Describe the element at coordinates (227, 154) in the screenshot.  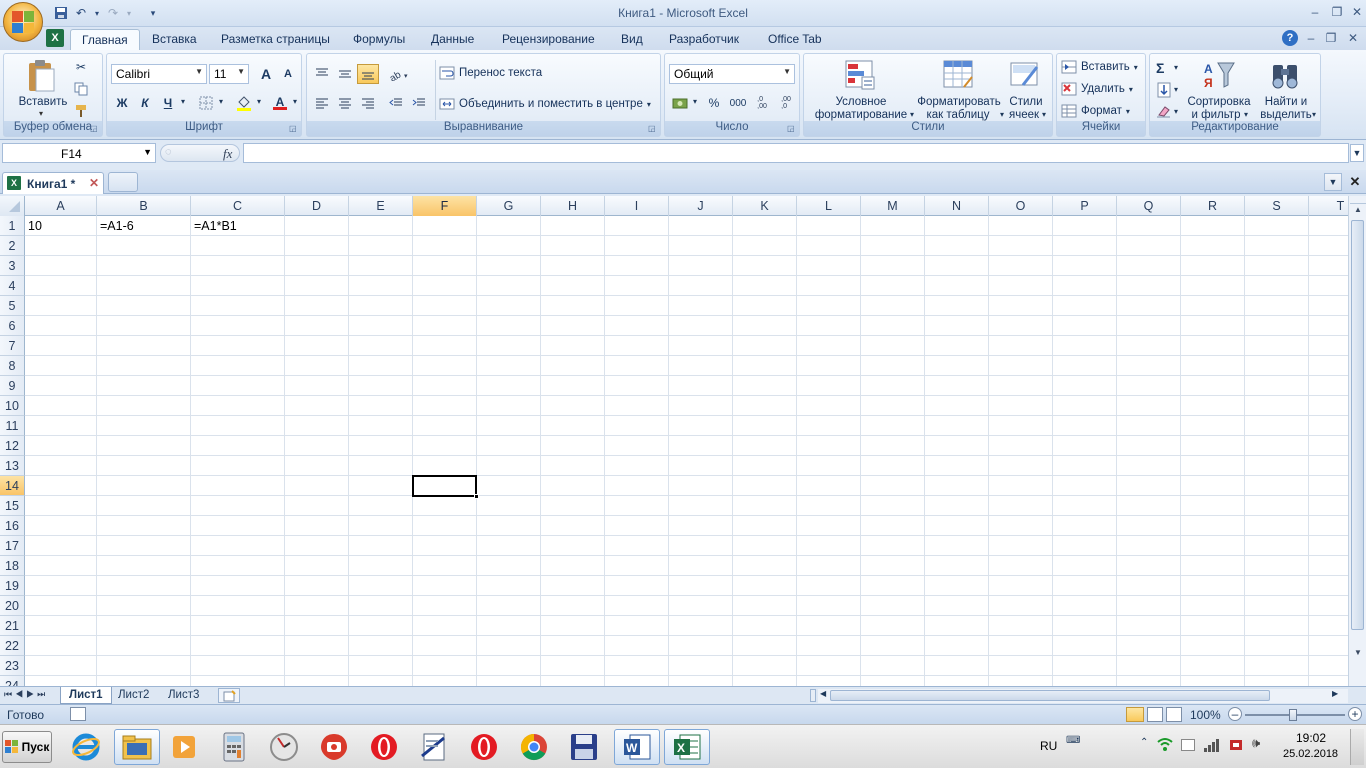
I see `insert-function-icon: fx` at that location.